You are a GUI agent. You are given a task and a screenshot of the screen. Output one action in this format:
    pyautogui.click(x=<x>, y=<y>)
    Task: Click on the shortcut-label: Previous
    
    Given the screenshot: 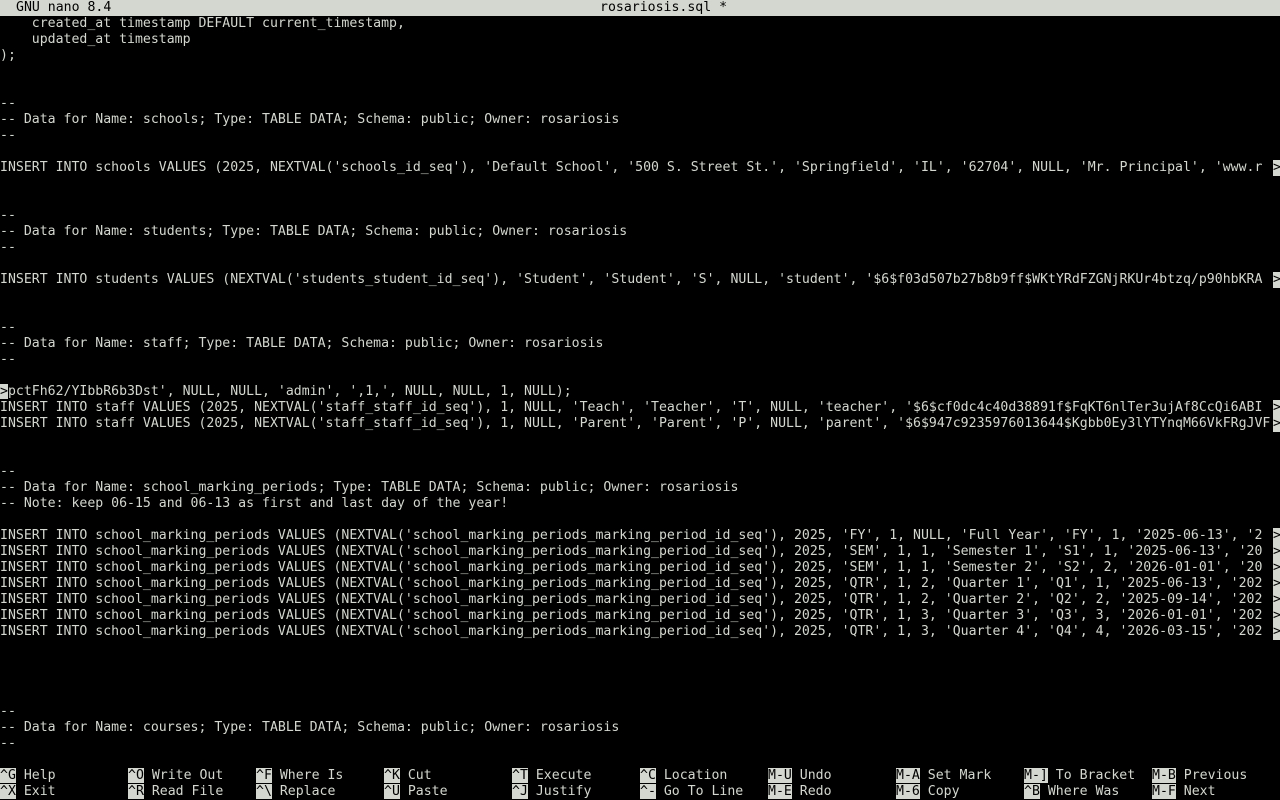 What is the action you would take?
    pyautogui.click(x=1215, y=775)
    